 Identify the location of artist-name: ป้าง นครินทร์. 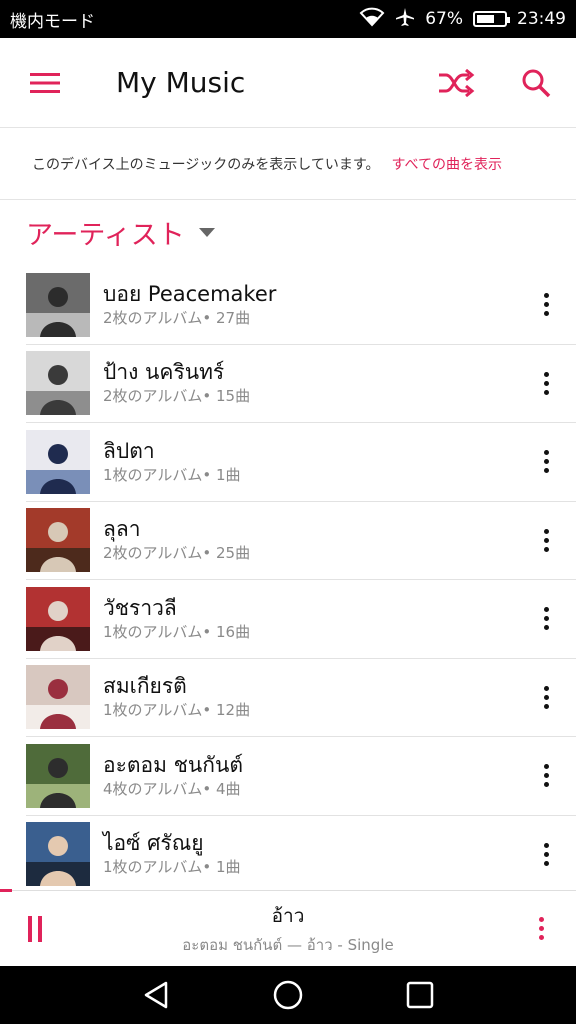
(164, 372).